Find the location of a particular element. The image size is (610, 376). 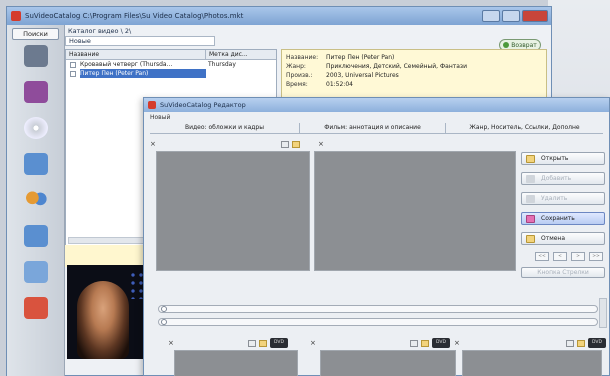

tool-camera is located at coordinates (36, 97).